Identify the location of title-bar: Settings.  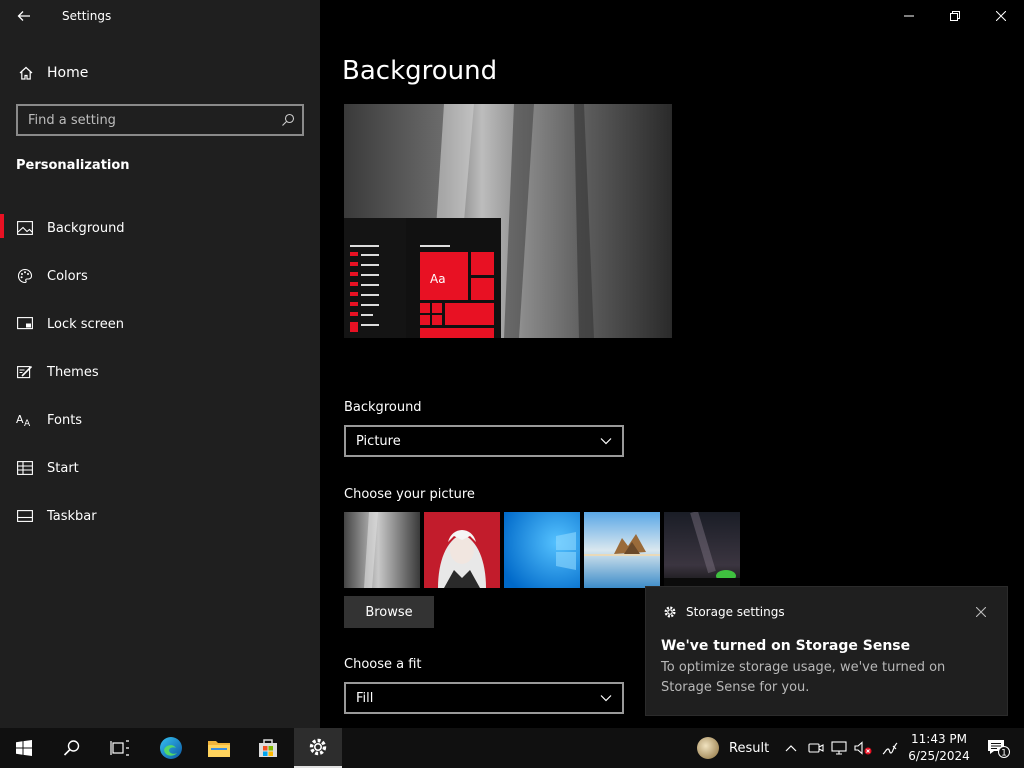
(160, 16).